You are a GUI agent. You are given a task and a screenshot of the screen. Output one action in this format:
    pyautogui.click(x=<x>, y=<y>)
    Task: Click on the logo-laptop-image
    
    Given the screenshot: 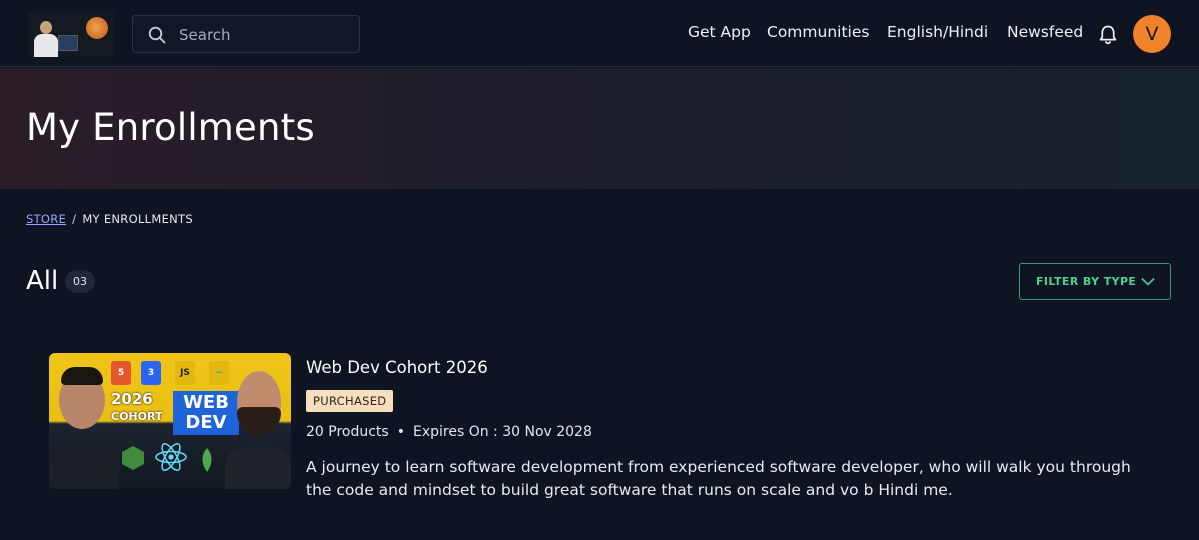 What is the action you would take?
    pyautogui.click(x=68, y=43)
    